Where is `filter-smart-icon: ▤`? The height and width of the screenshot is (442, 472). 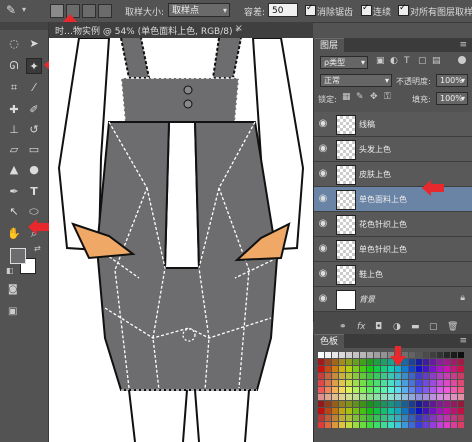
filter-smart-icon: ▤ is located at coordinates (436, 61).